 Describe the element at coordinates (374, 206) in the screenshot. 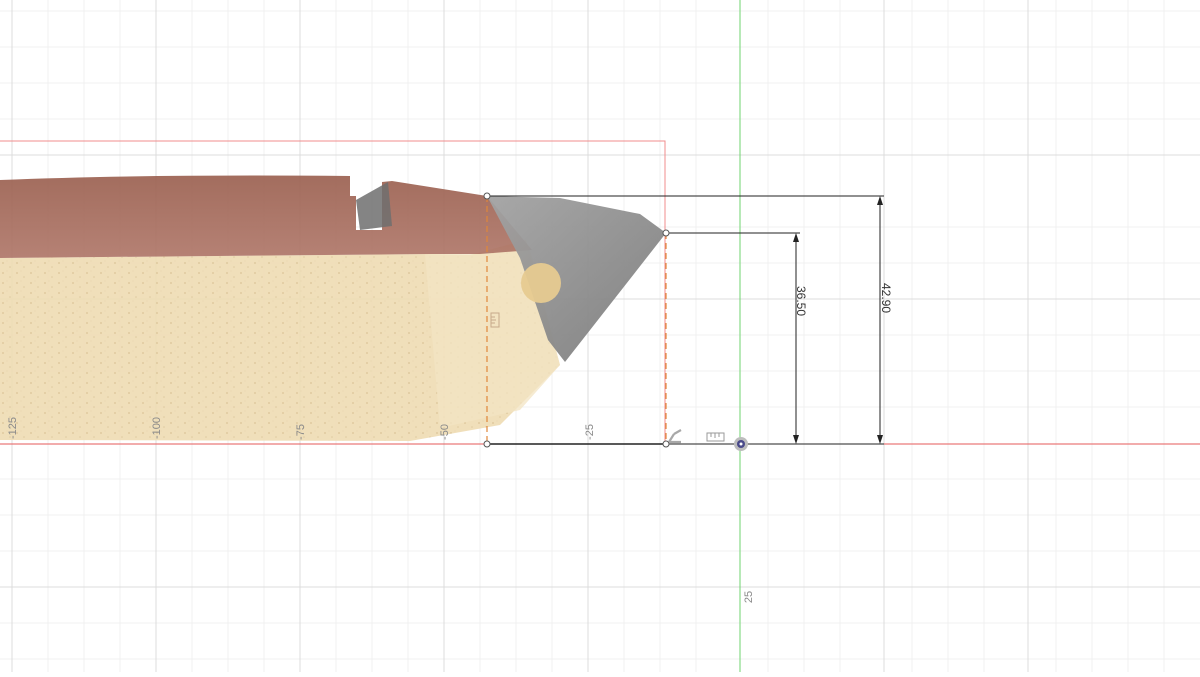

I see `groove-shadow` at that location.